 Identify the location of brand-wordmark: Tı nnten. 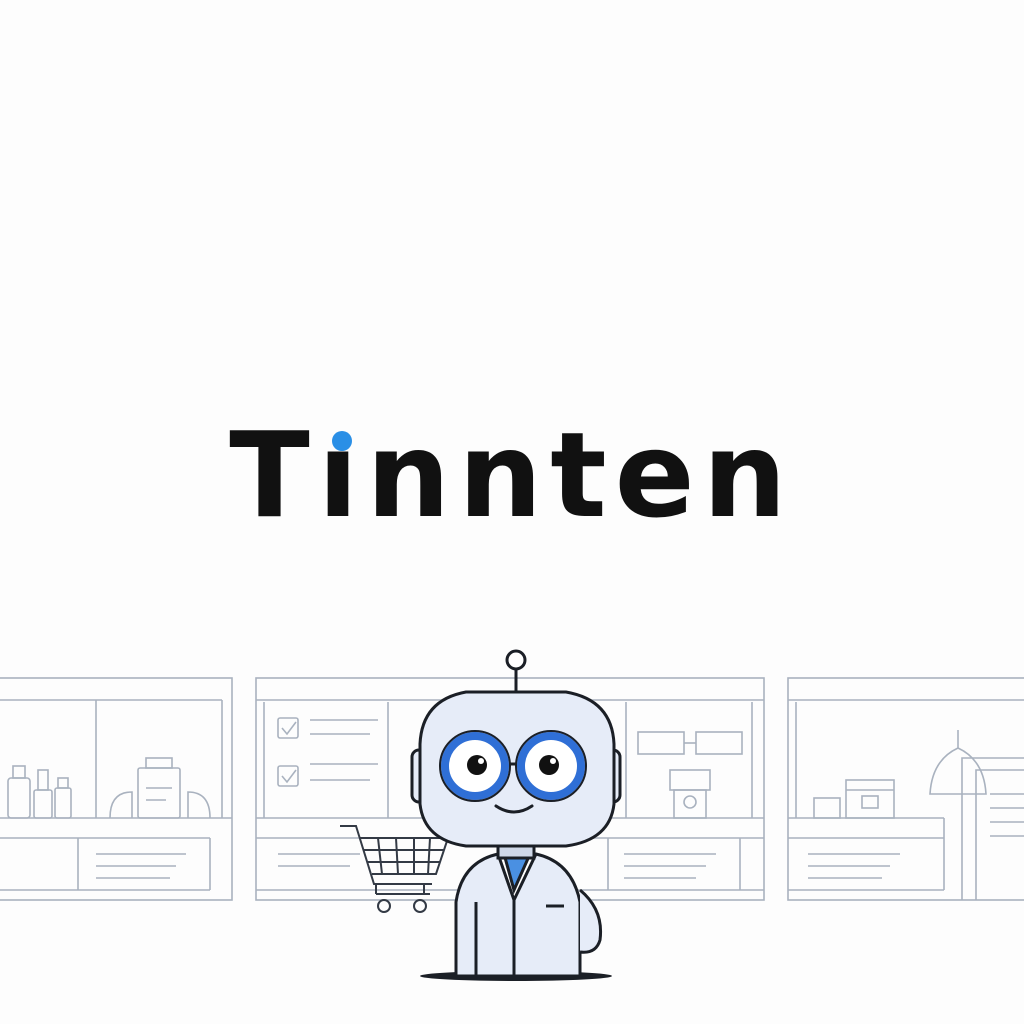
(512, 475).